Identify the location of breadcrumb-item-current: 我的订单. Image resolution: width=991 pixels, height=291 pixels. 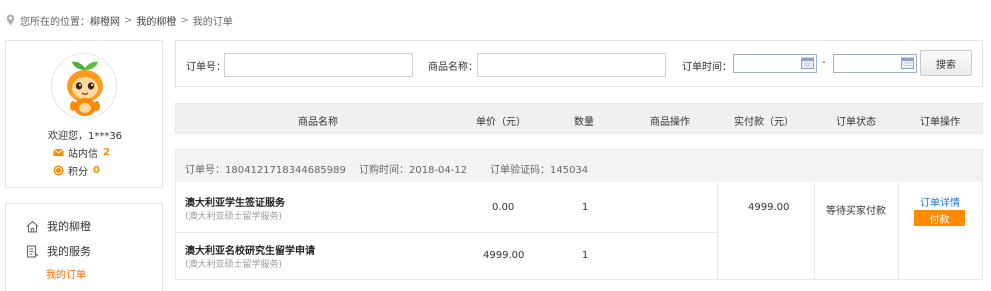
(212, 22).